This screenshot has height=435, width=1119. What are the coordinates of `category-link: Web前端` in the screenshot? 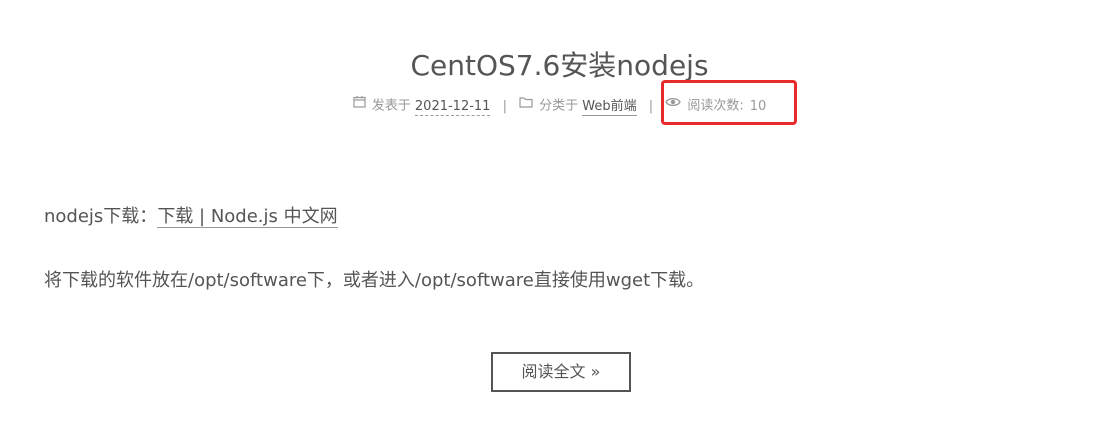 It's located at (609, 107).